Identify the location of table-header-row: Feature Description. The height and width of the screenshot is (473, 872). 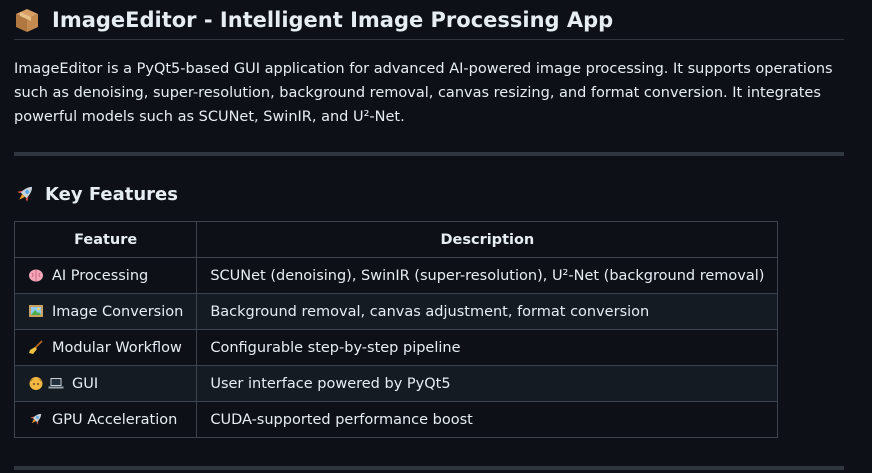
(396, 239).